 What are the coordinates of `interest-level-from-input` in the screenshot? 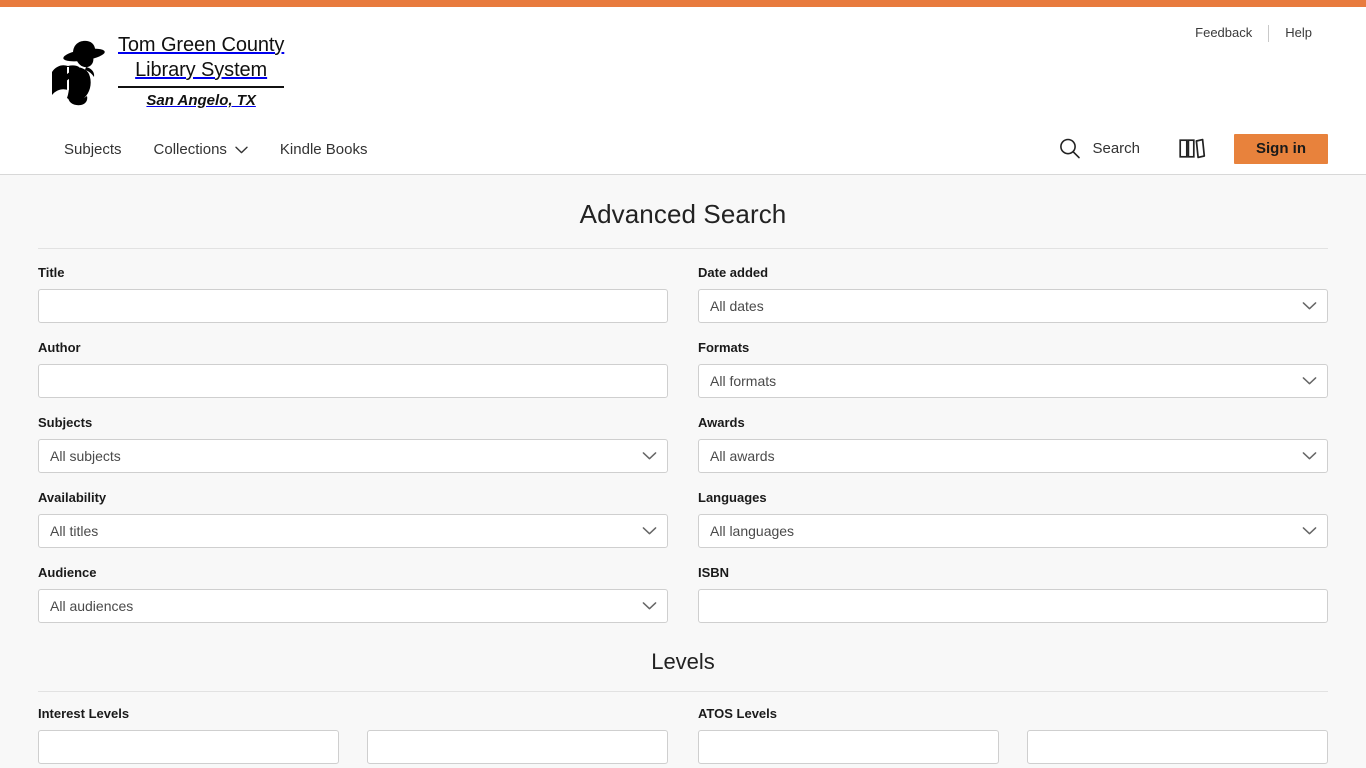 It's located at (188, 747).